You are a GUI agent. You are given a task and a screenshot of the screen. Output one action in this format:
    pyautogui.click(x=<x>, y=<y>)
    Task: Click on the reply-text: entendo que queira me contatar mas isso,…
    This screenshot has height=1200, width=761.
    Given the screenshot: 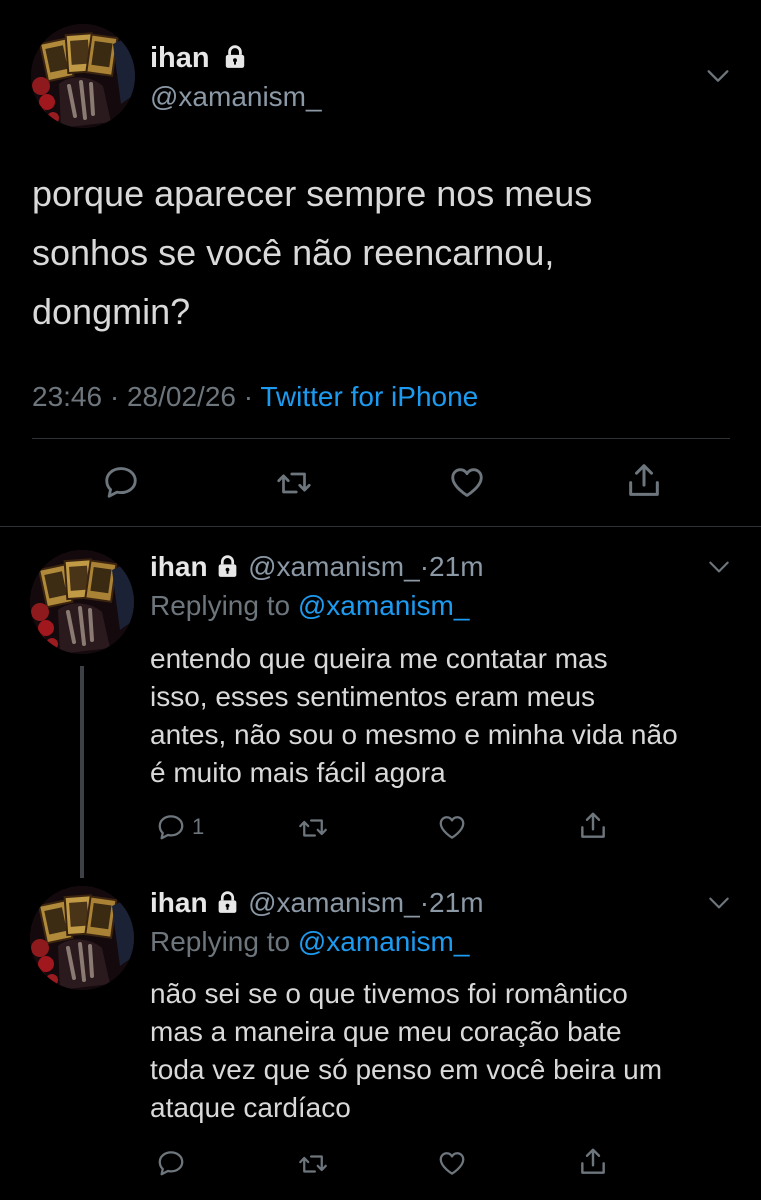 What is the action you would take?
    pyautogui.click(x=414, y=716)
    